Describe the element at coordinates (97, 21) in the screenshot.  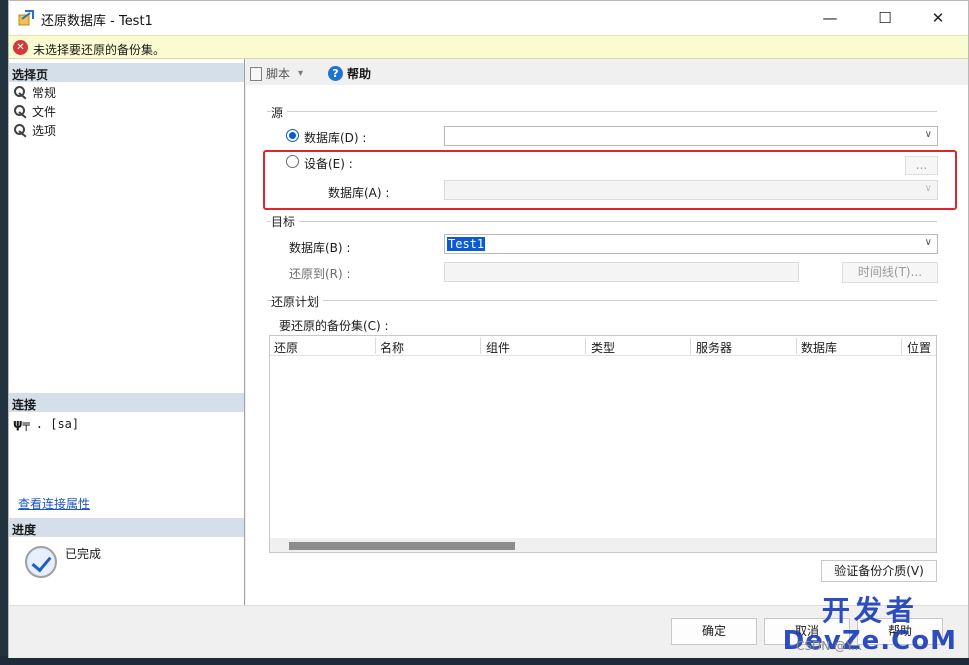
I see `window-title: 还原数据库 - Test1` at that location.